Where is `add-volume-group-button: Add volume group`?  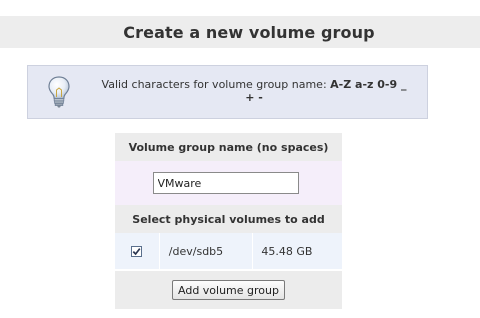
add-volume-group-button: Add volume group is located at coordinates (228, 290).